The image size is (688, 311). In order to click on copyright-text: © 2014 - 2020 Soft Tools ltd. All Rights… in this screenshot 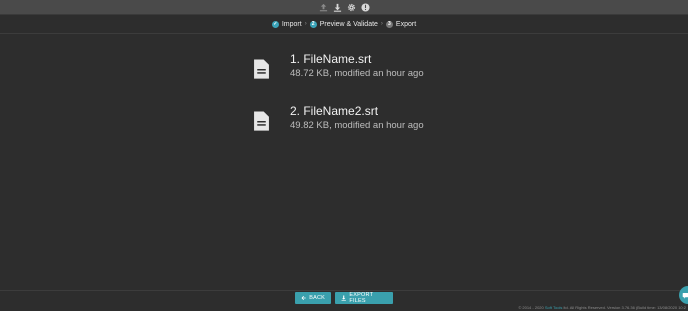, I will do `click(602, 307)`.